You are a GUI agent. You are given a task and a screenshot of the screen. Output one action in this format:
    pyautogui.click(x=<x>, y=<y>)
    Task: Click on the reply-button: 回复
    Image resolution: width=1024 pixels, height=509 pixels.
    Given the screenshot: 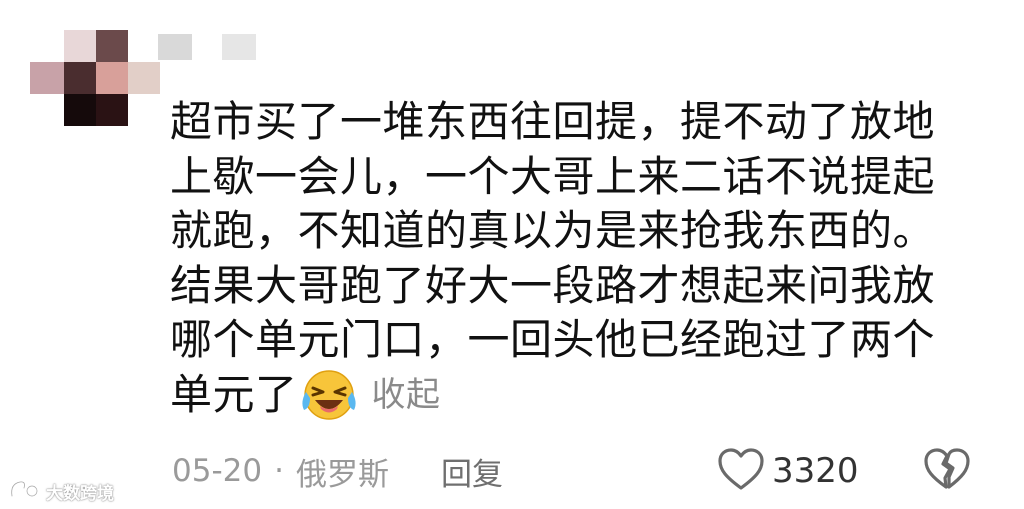 What is the action you would take?
    pyautogui.click(x=472, y=471)
    